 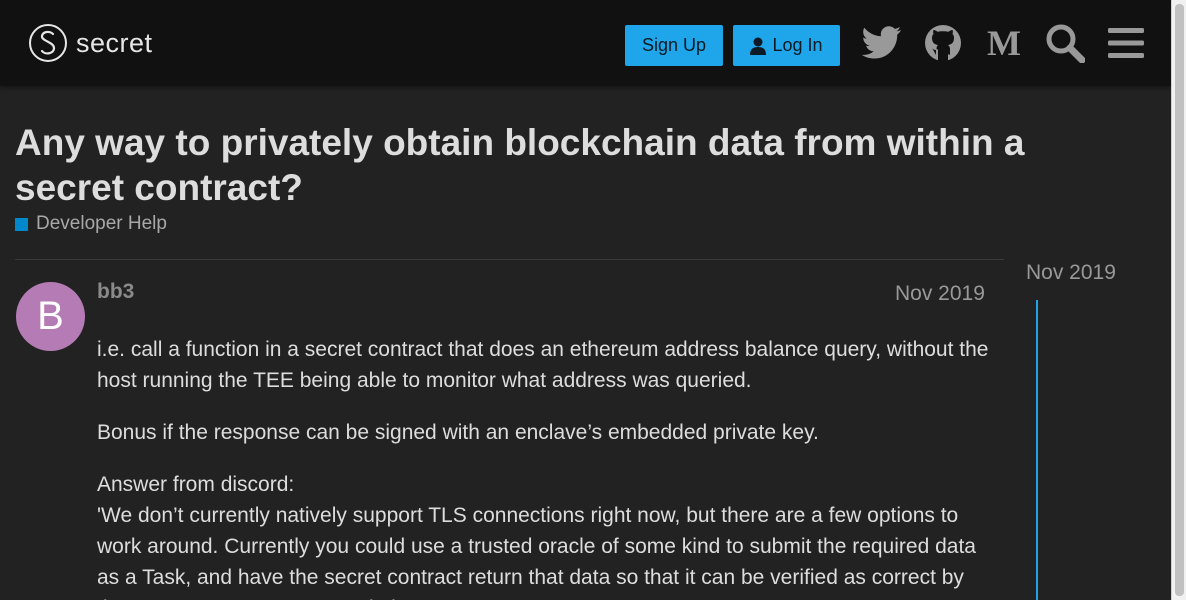 I want to click on medium-icon: M, so click(x=1004, y=43).